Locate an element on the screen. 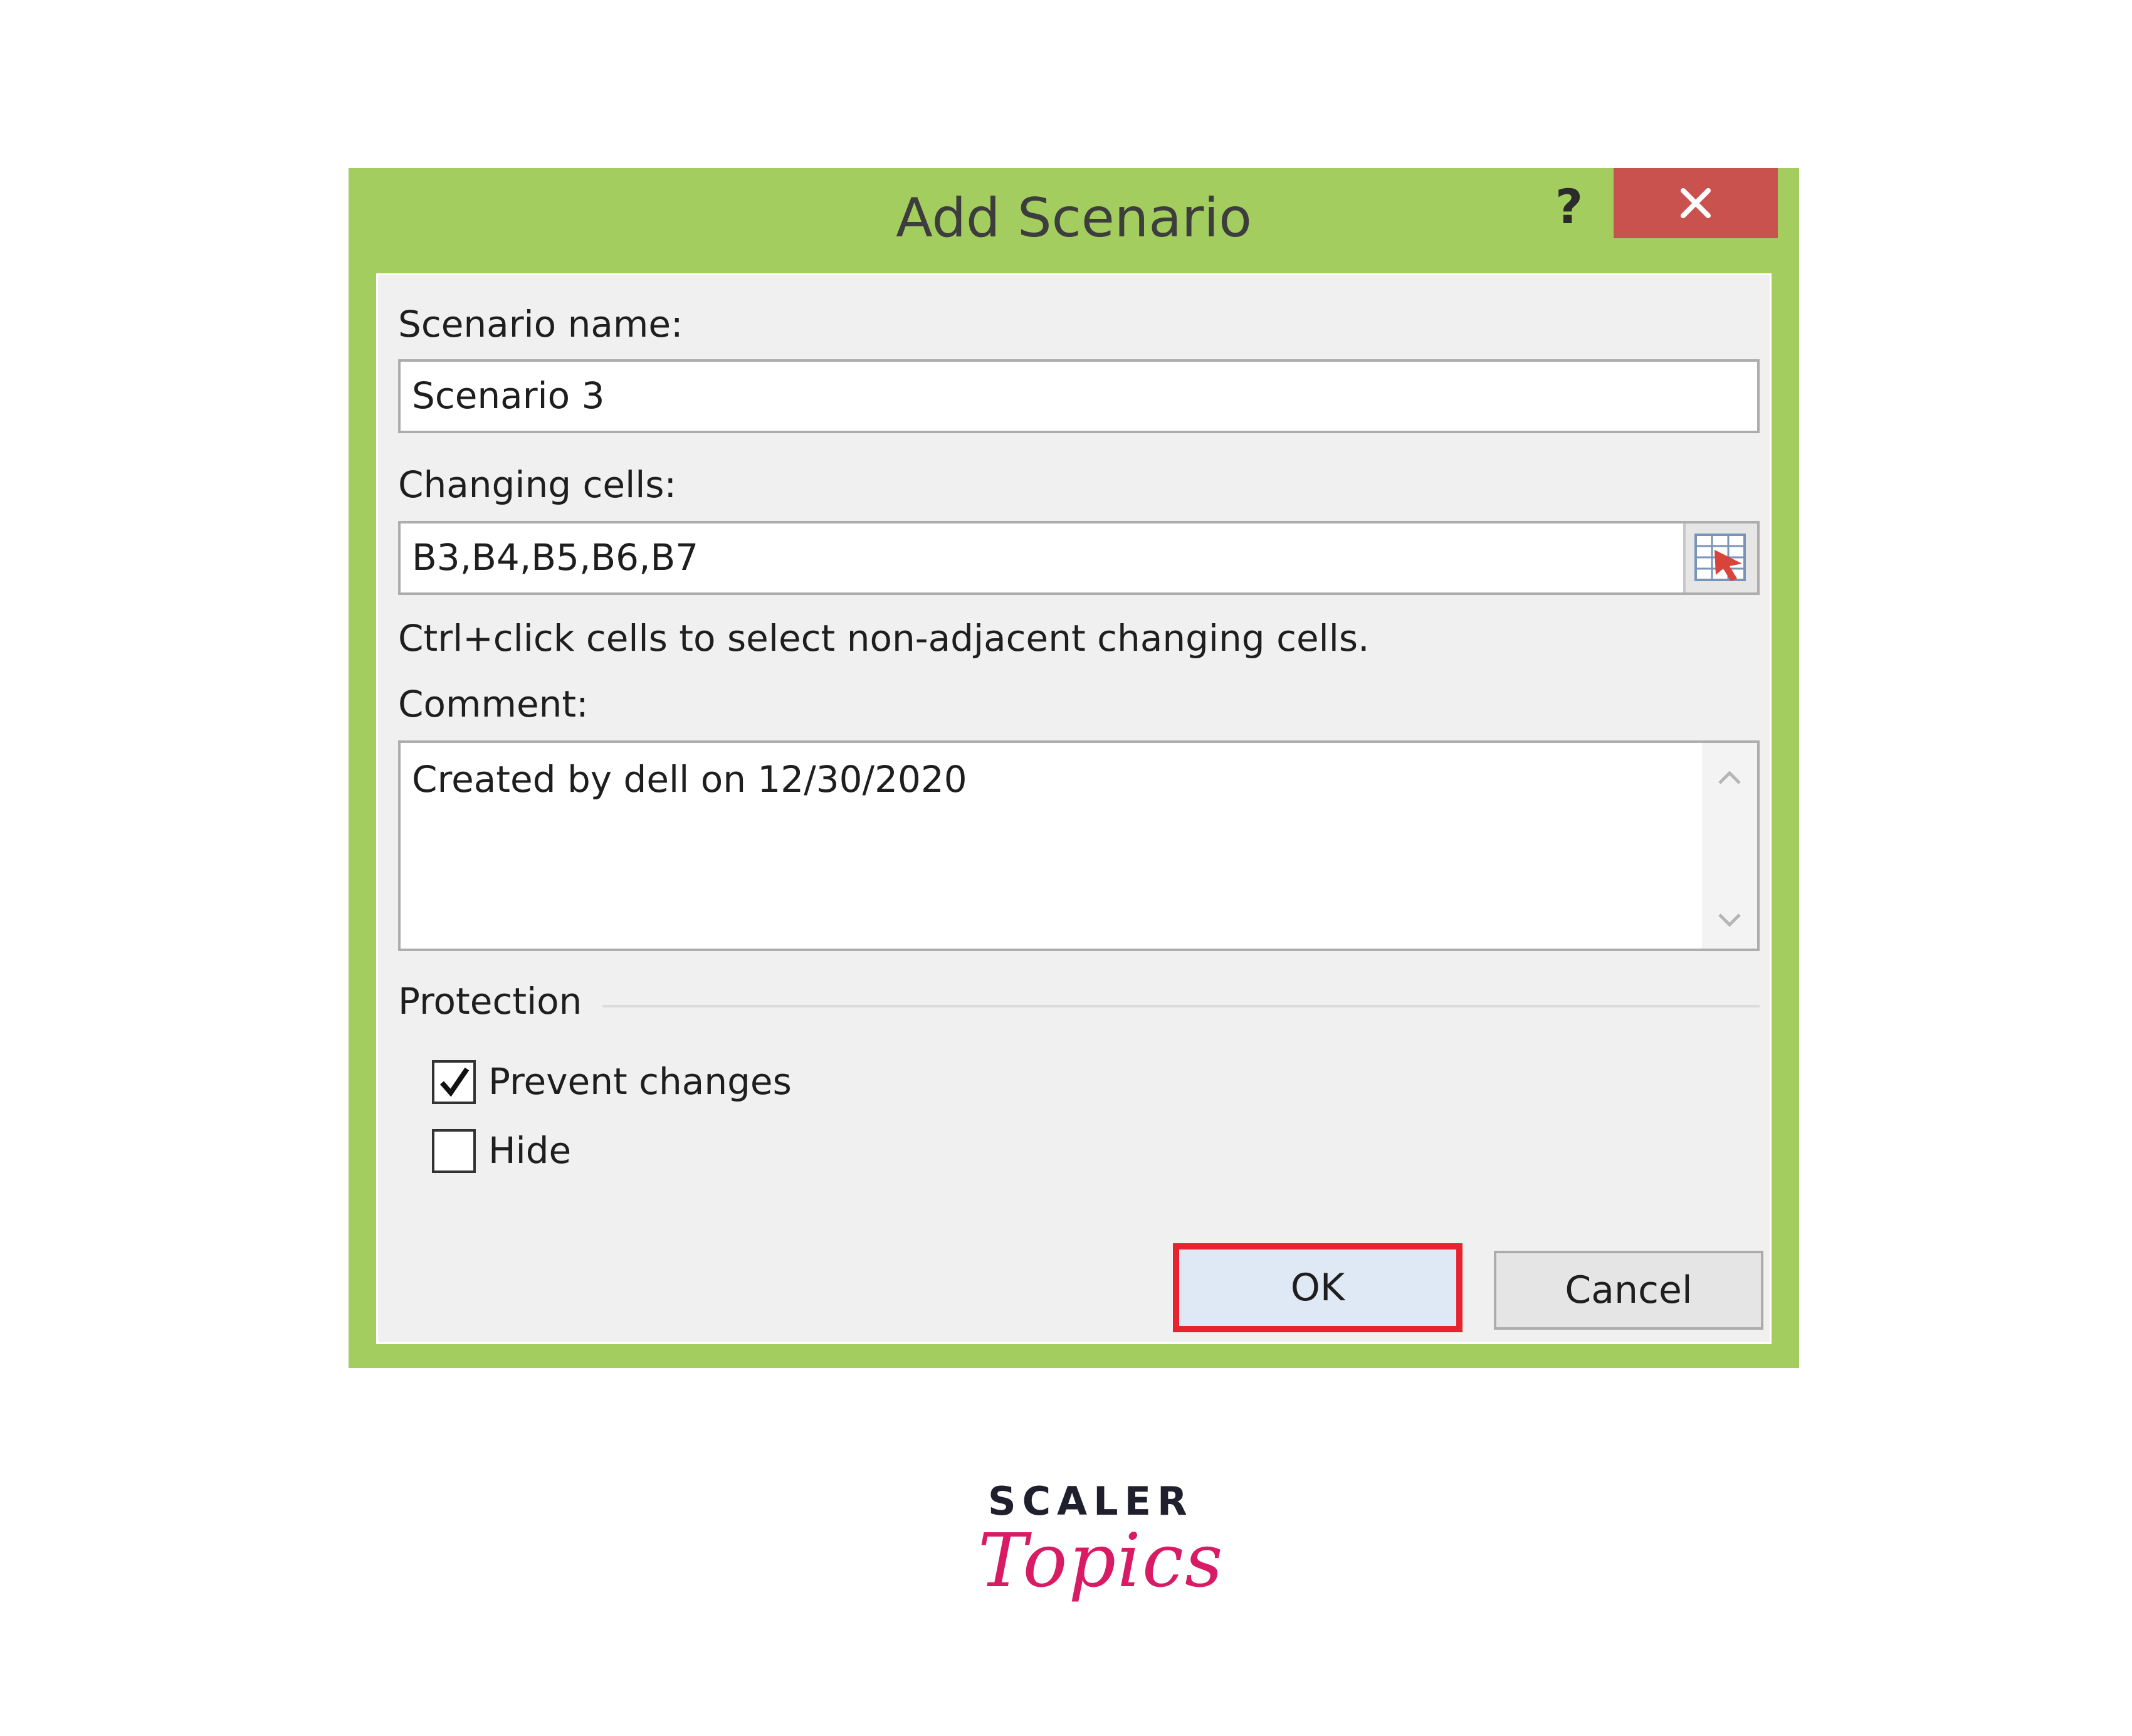  range-select-button is located at coordinates (1720, 557).